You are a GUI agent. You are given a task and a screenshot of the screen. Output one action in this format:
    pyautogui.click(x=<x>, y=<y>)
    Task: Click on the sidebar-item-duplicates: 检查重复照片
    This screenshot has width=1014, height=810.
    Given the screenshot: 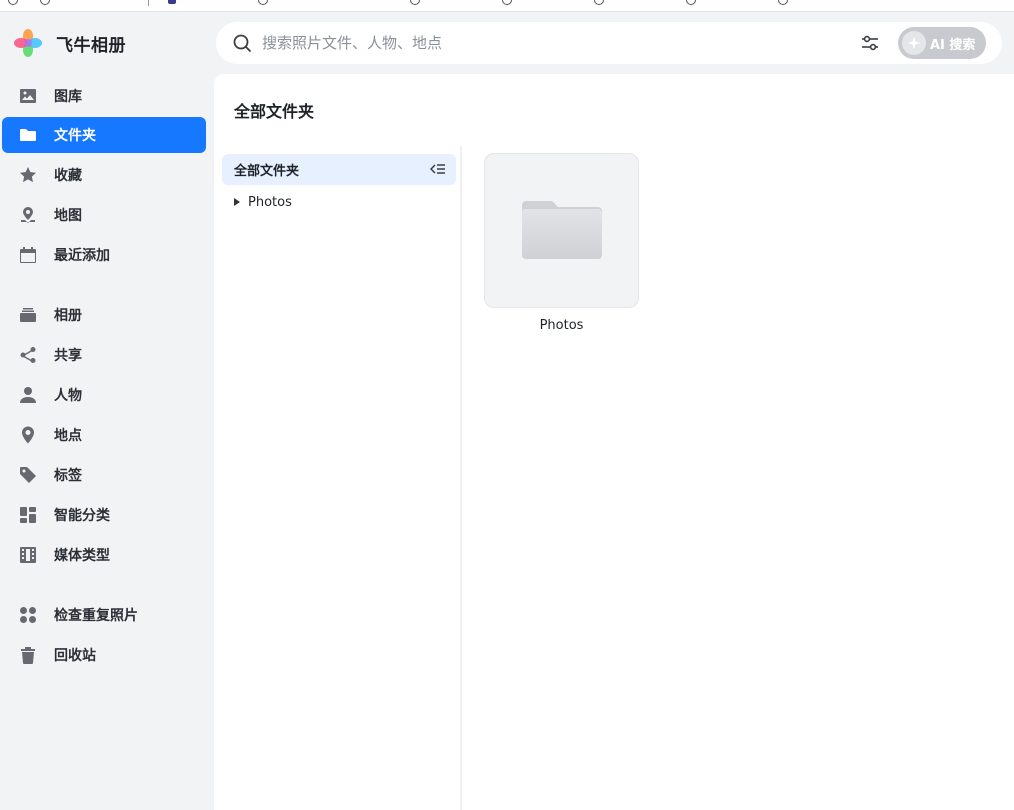 What is the action you would take?
    pyautogui.click(x=104, y=615)
    